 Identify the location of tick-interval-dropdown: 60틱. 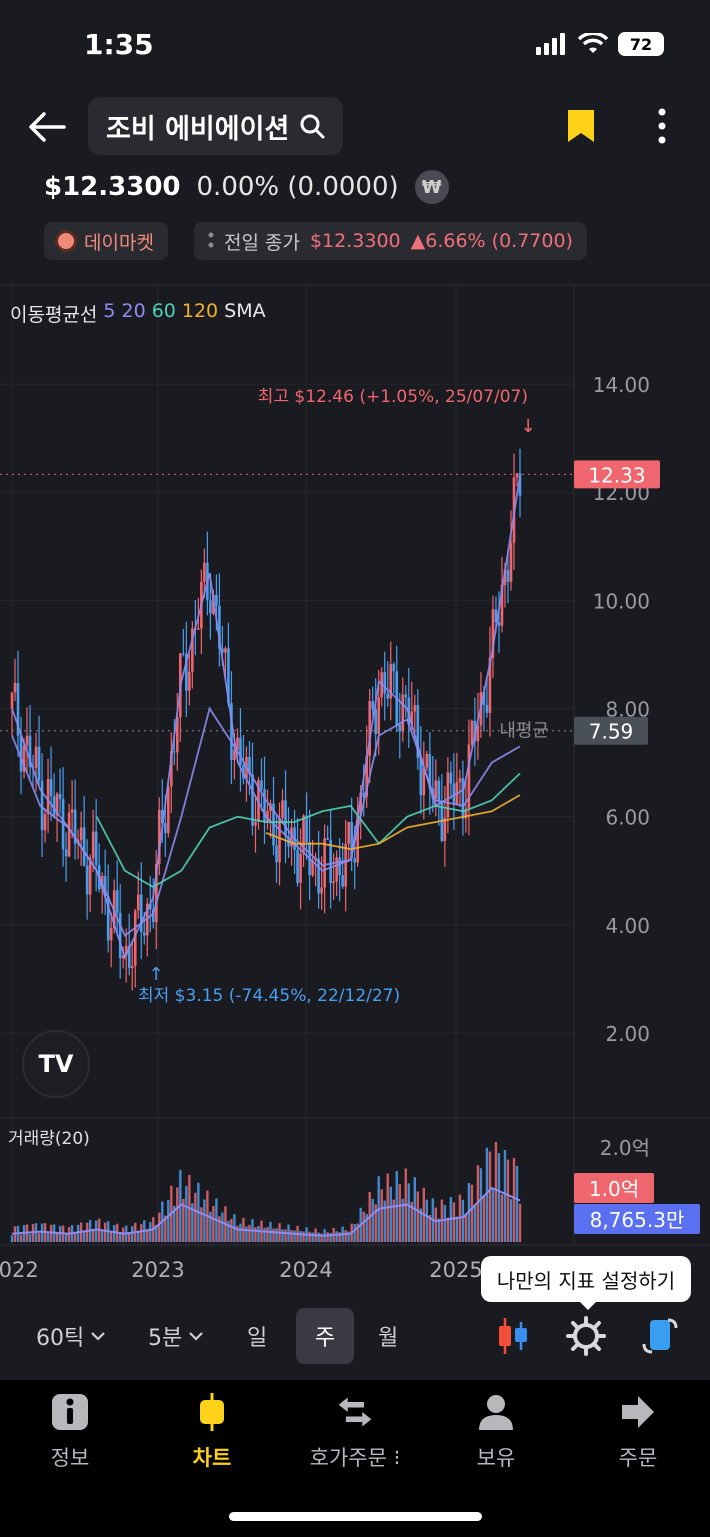
(71, 1336).